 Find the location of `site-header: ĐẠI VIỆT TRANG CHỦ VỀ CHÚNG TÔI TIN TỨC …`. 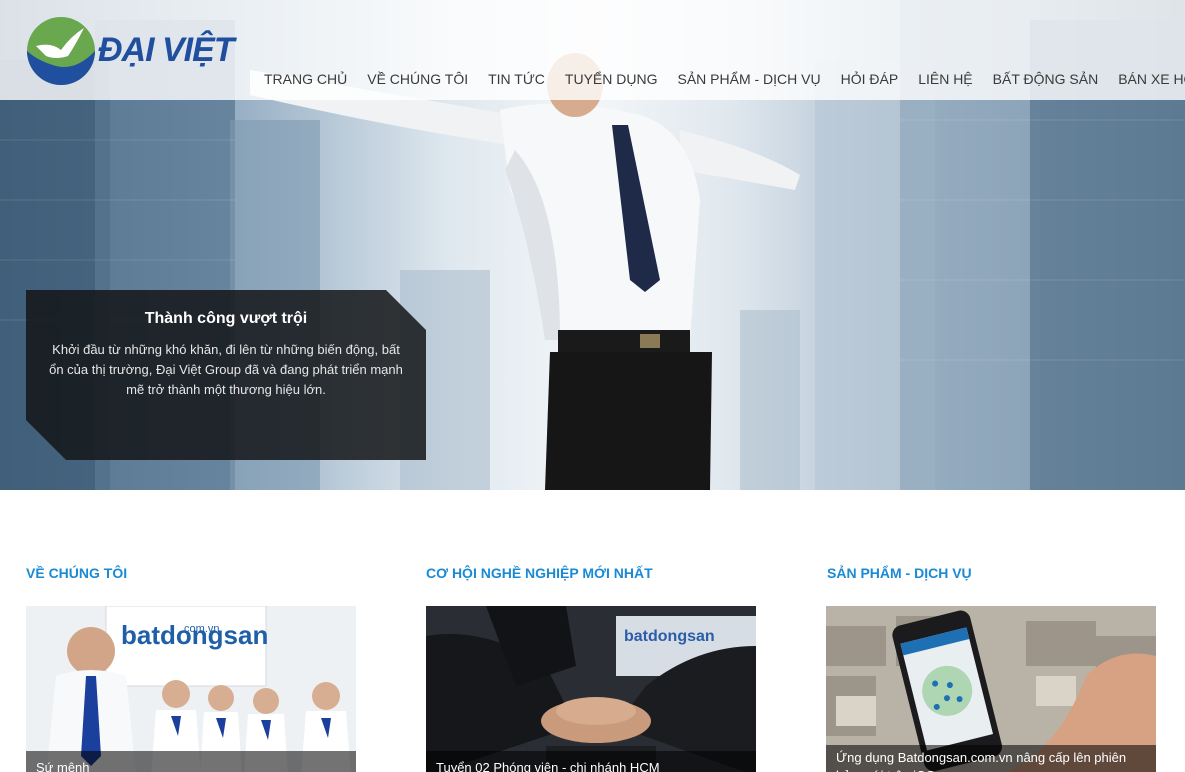

site-header: ĐẠI VIỆT TRANG CHỦ VỀ CHÚNG TÔI TIN TỨC … is located at coordinates (592, 50).